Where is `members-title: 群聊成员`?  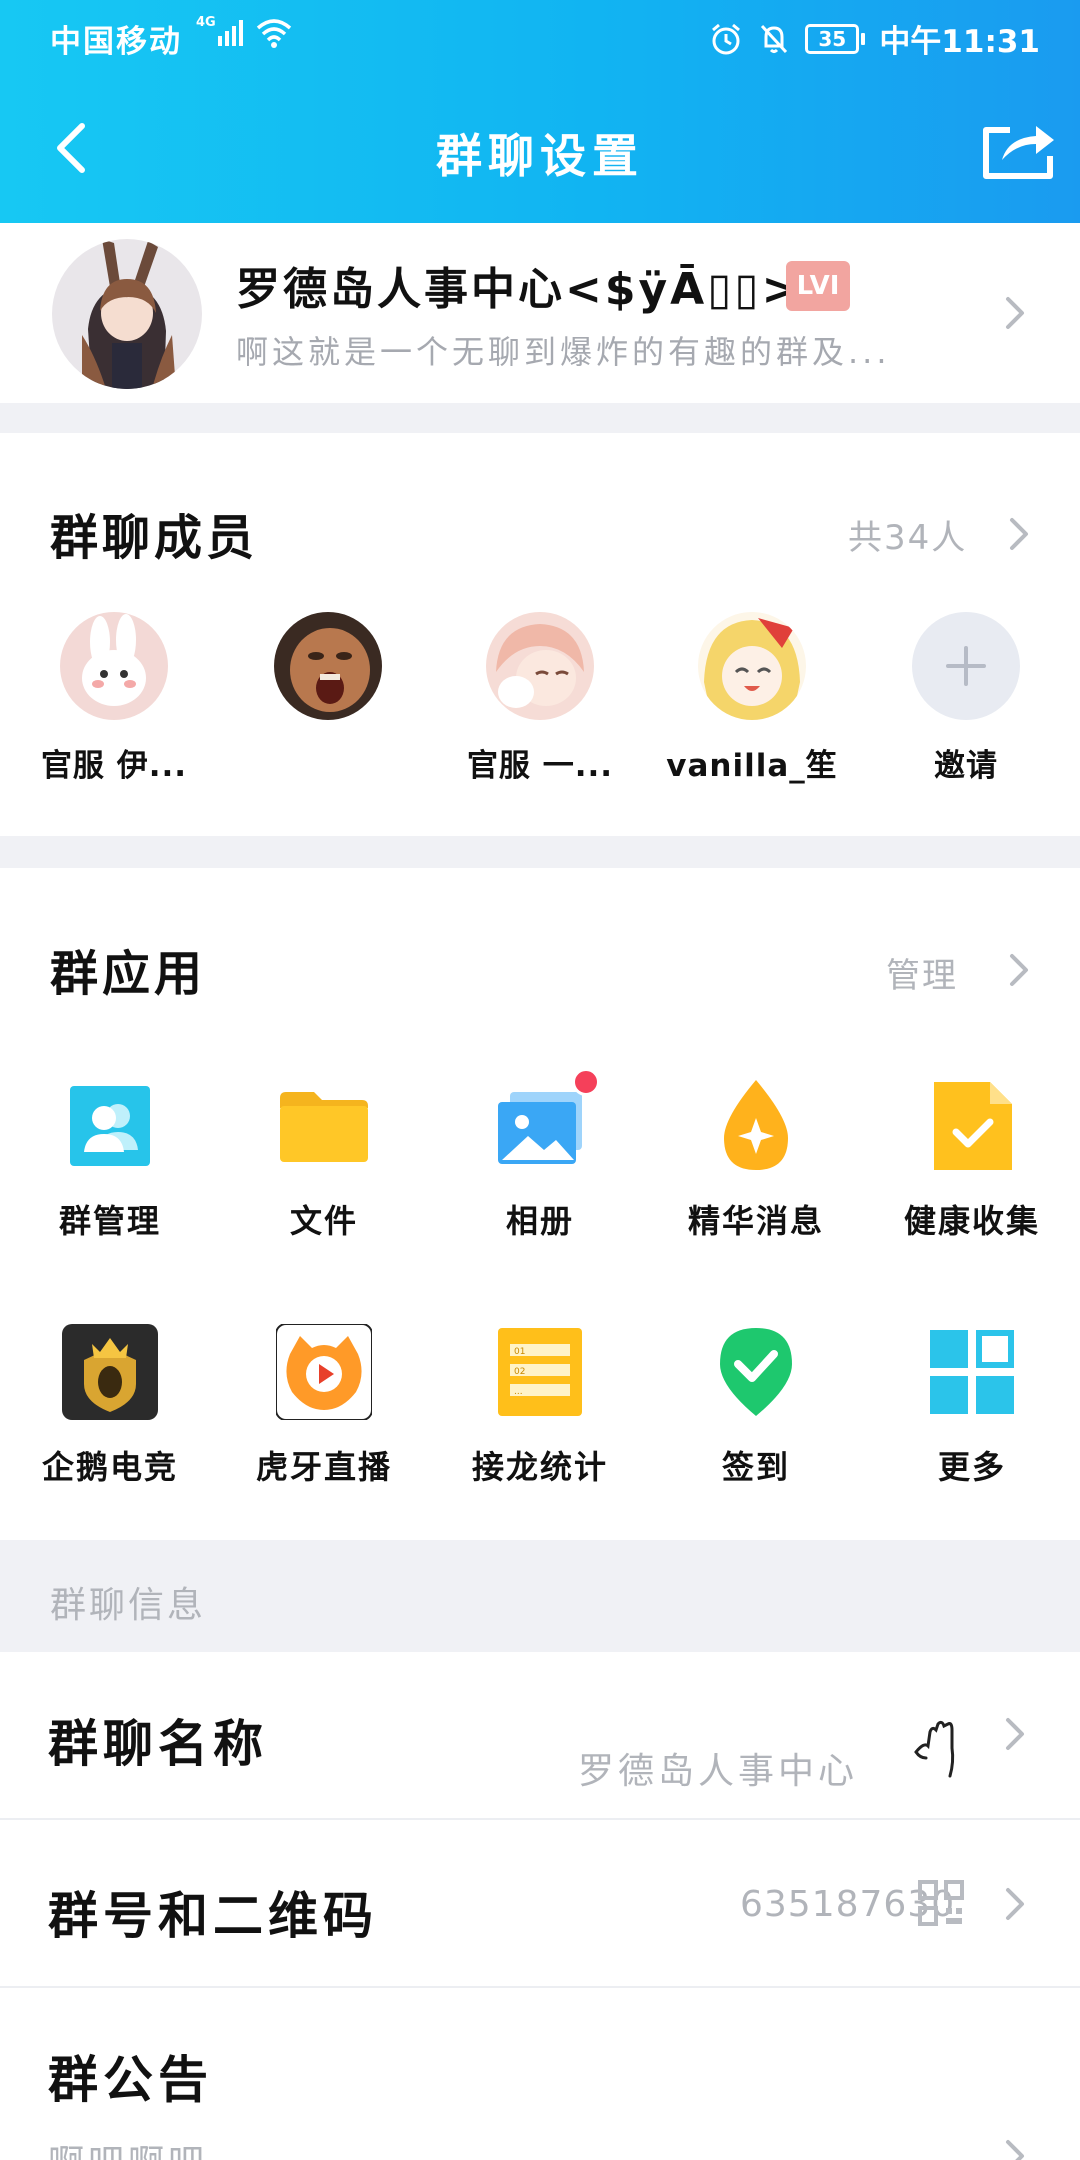 members-title: 群聊成员 is located at coordinates (154, 538).